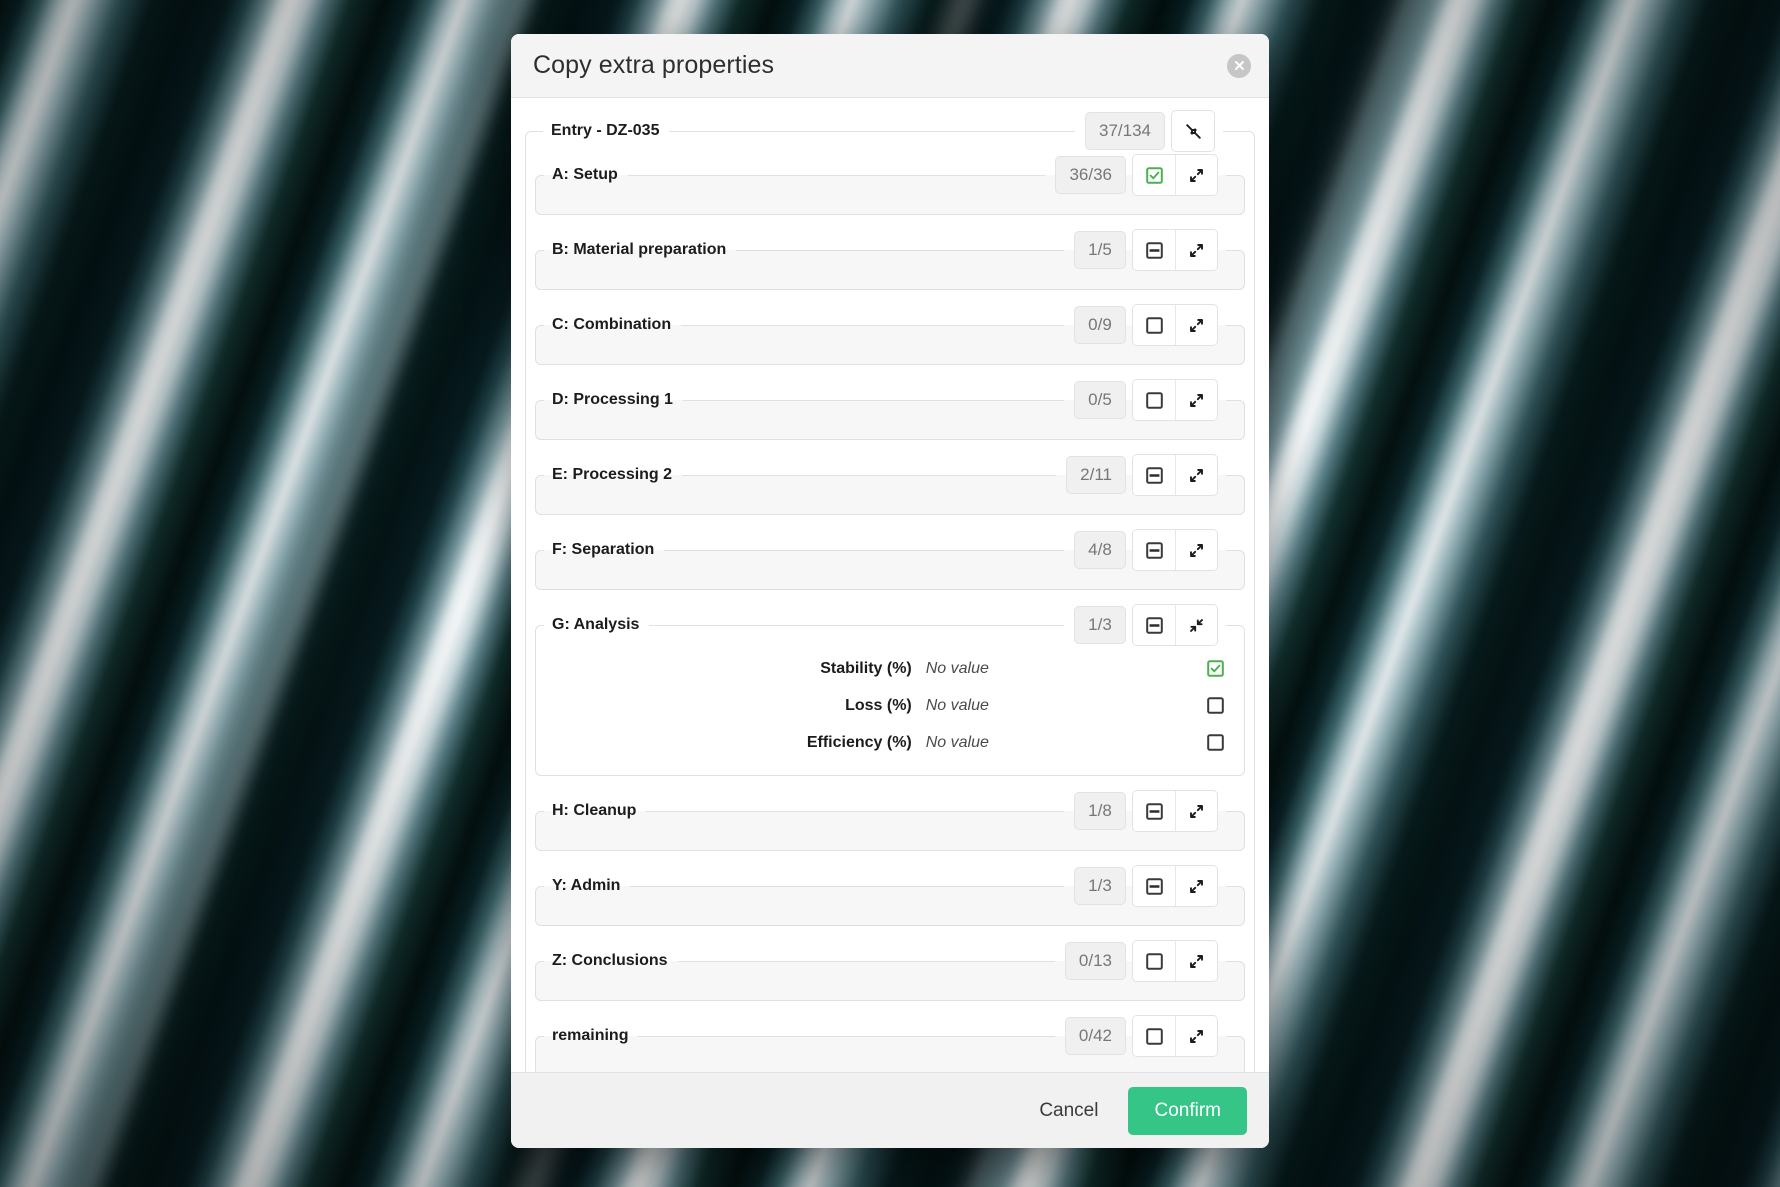 The image size is (1780, 1187). I want to click on entry-group-legend: Entry - DZ-035 37/134, so click(883, 131).